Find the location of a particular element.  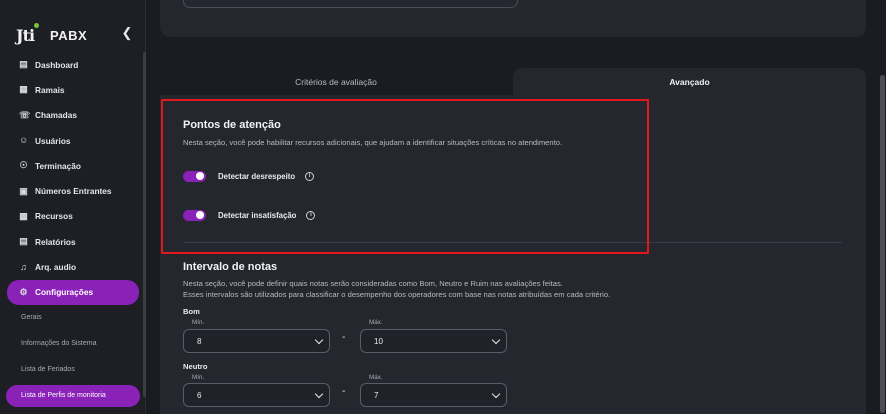

sidebar-item-label: Ramais is located at coordinates (50, 89).